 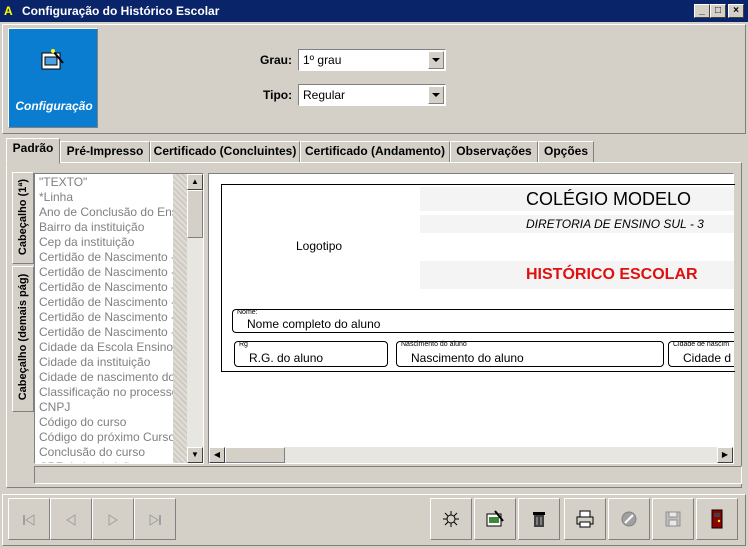 I want to click on exit-icon, so click(x=717, y=519).